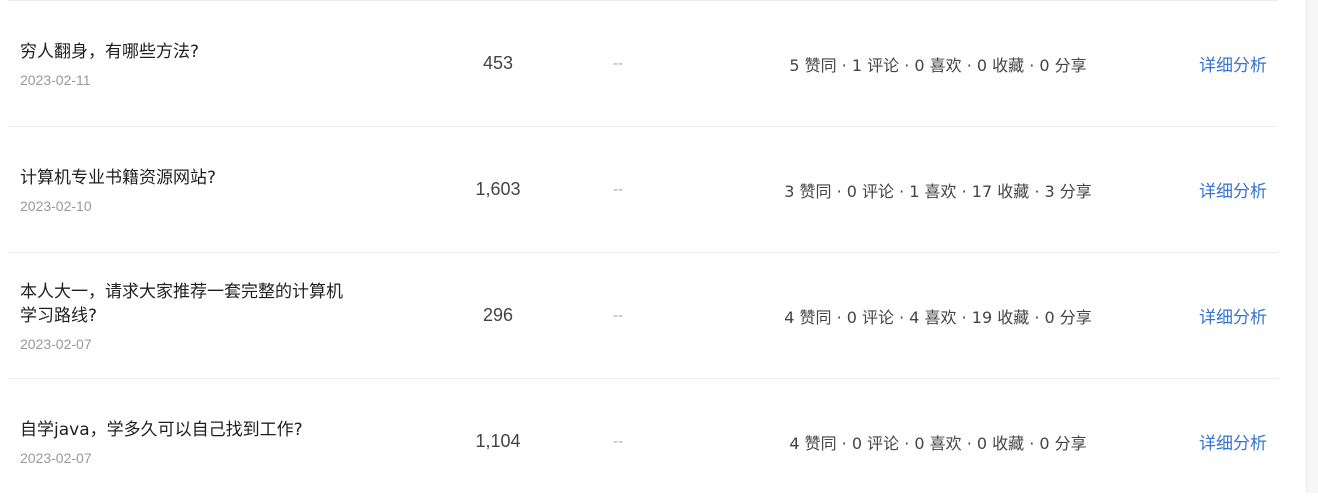 Image resolution: width=1318 pixels, height=504 pixels. What do you see at coordinates (498, 441) in the screenshot?
I see `view-count: 1,104` at bounding box center [498, 441].